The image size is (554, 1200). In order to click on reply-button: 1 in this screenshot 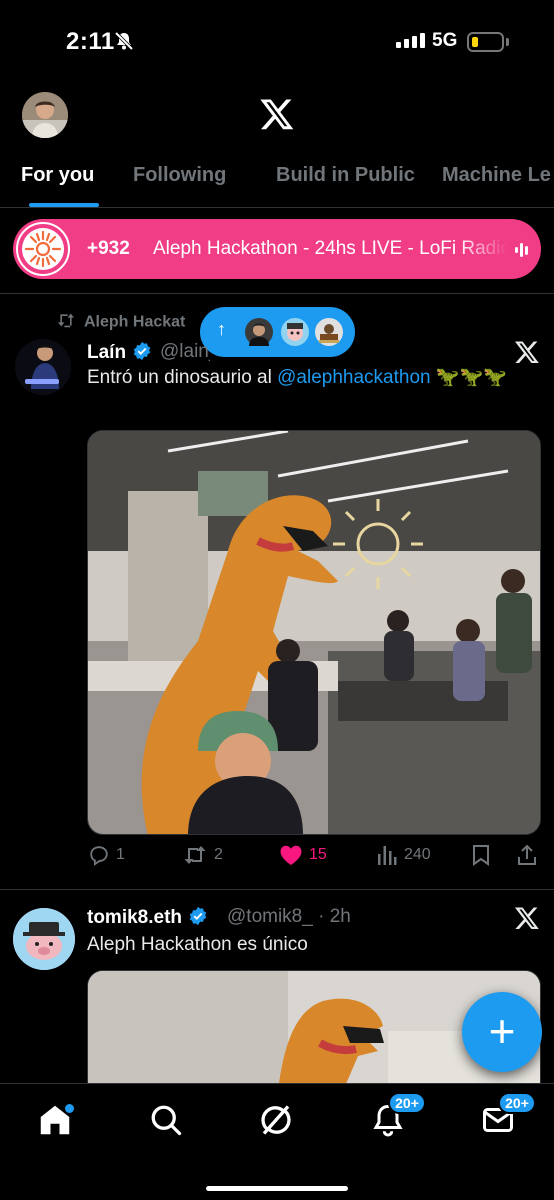, I will do `click(106, 855)`.